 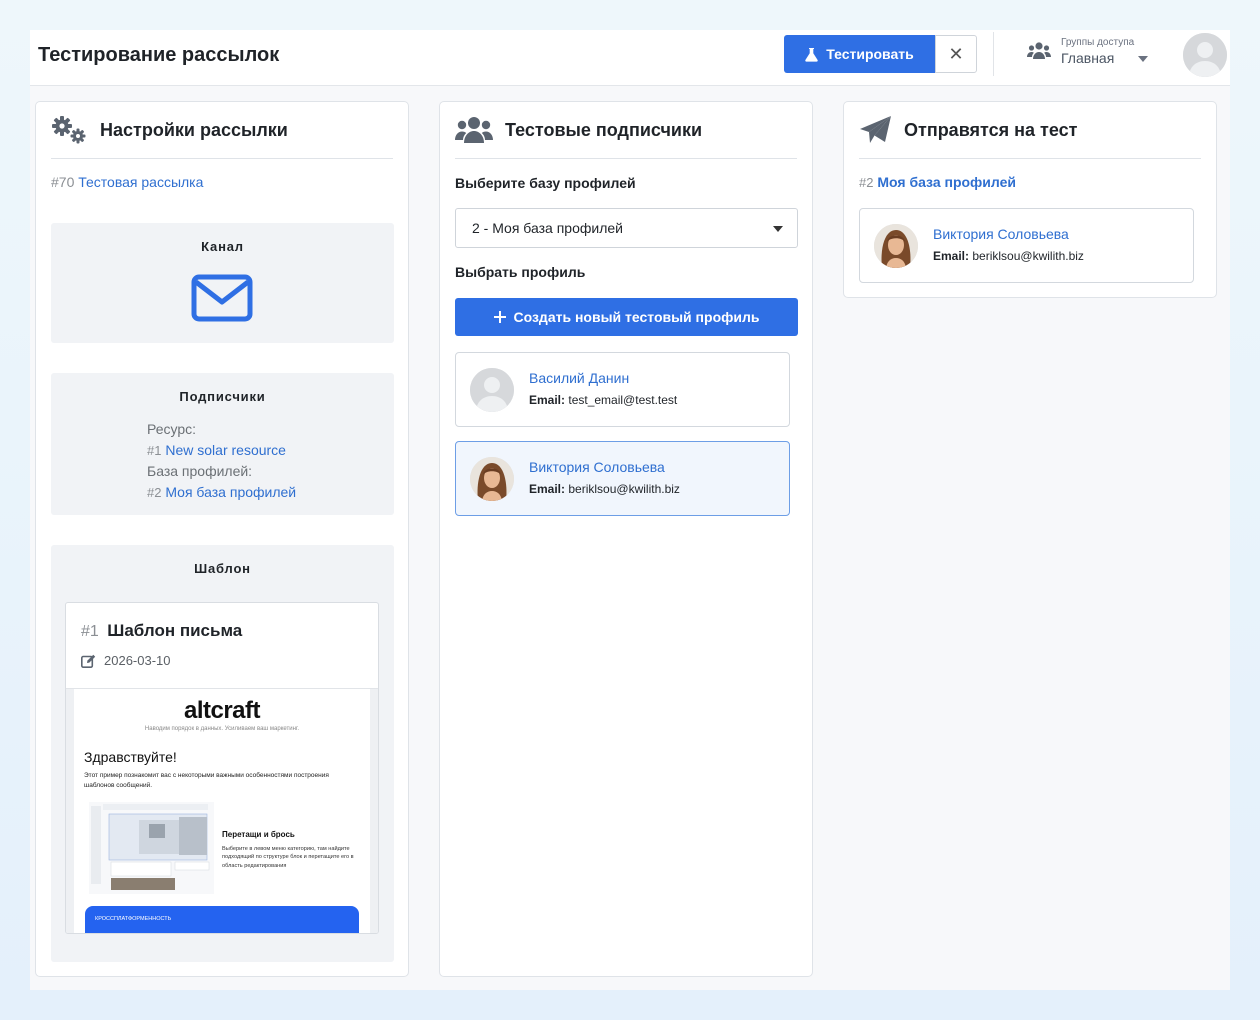 I want to click on edit-icon, so click(x=88, y=661).